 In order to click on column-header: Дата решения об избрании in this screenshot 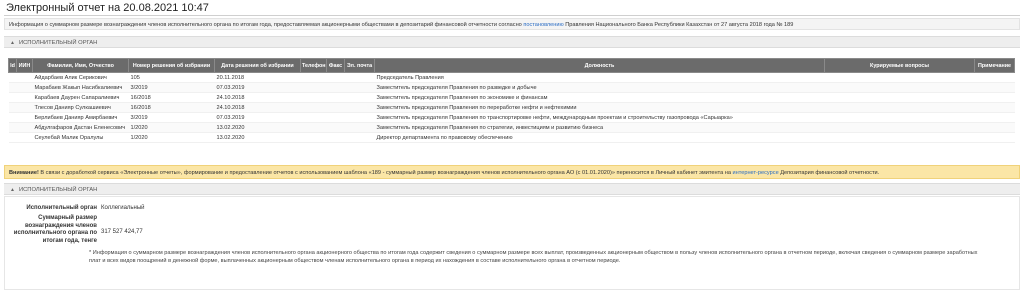, I will do `click(257, 65)`.